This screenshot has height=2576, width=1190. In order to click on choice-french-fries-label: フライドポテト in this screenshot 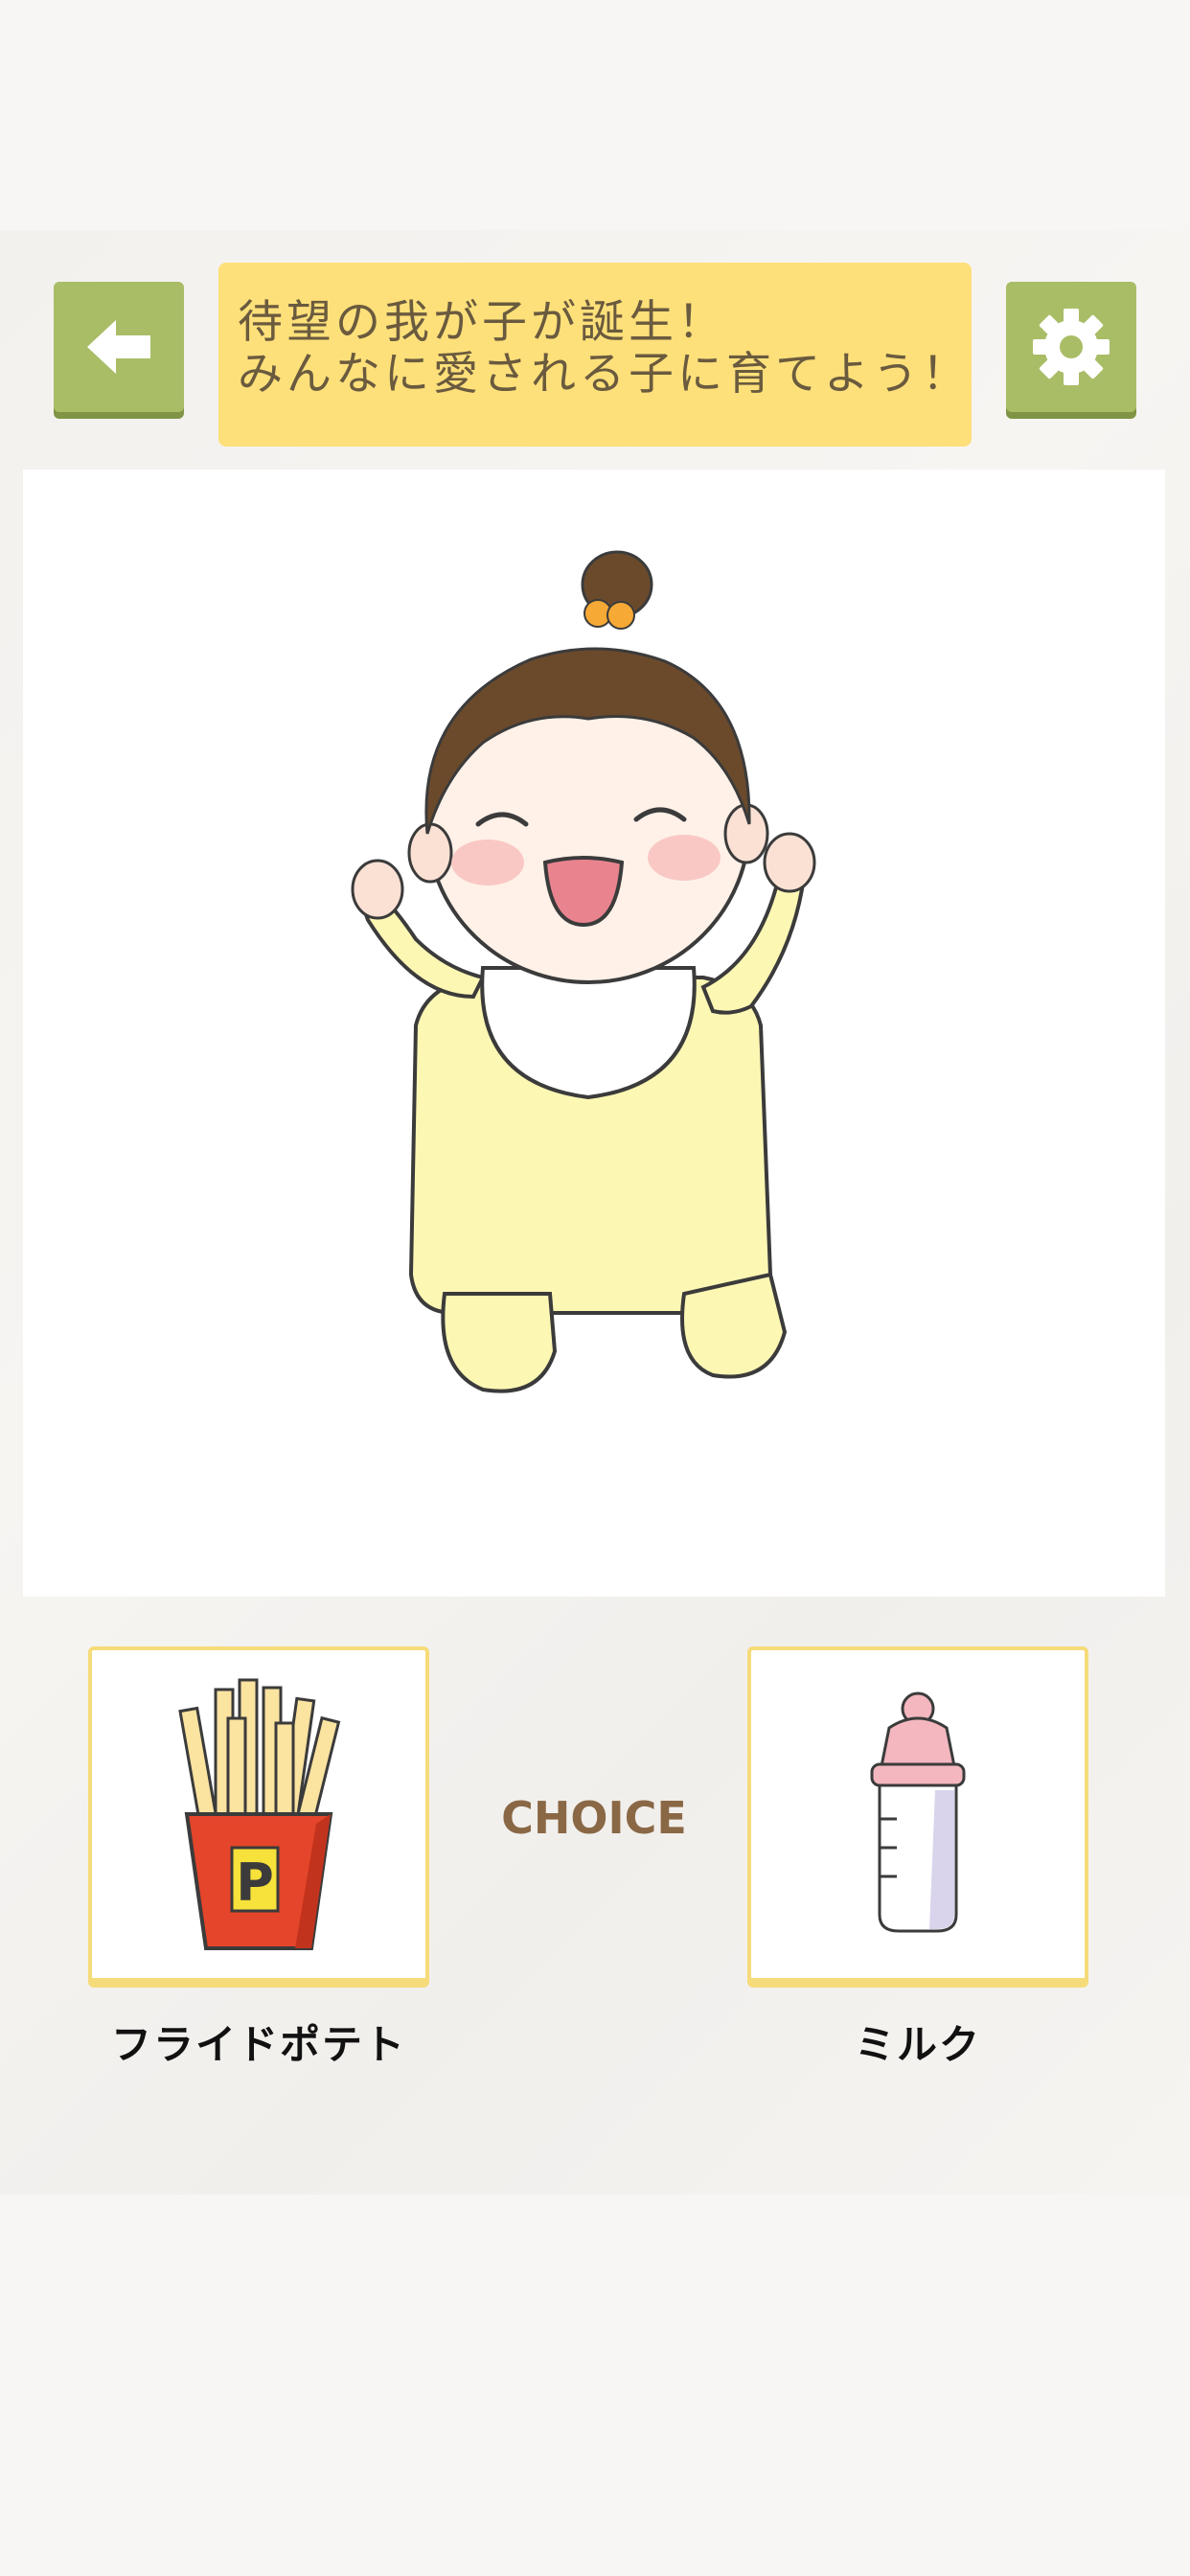, I will do `click(258, 2044)`.